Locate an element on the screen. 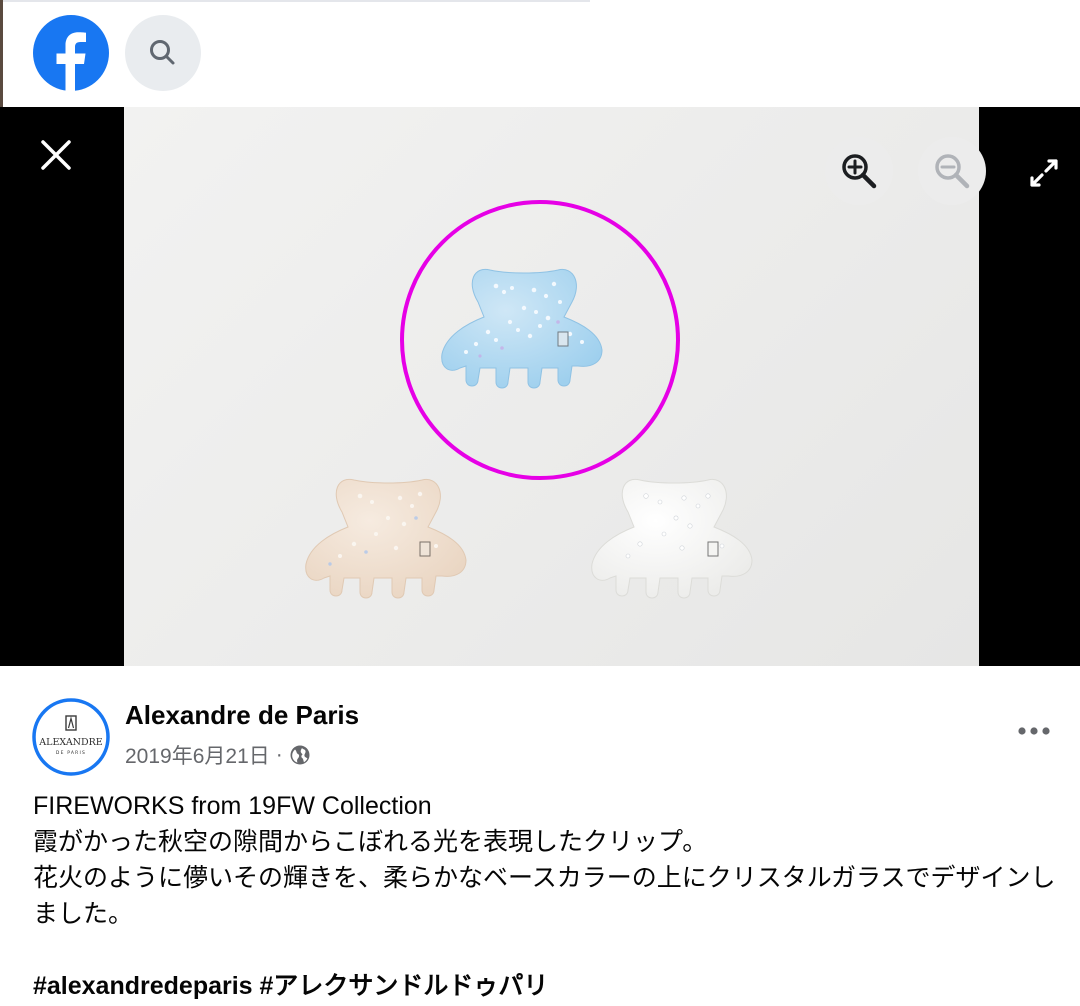 The height and width of the screenshot is (1006, 1080). close-icon is located at coordinates (56, 155).